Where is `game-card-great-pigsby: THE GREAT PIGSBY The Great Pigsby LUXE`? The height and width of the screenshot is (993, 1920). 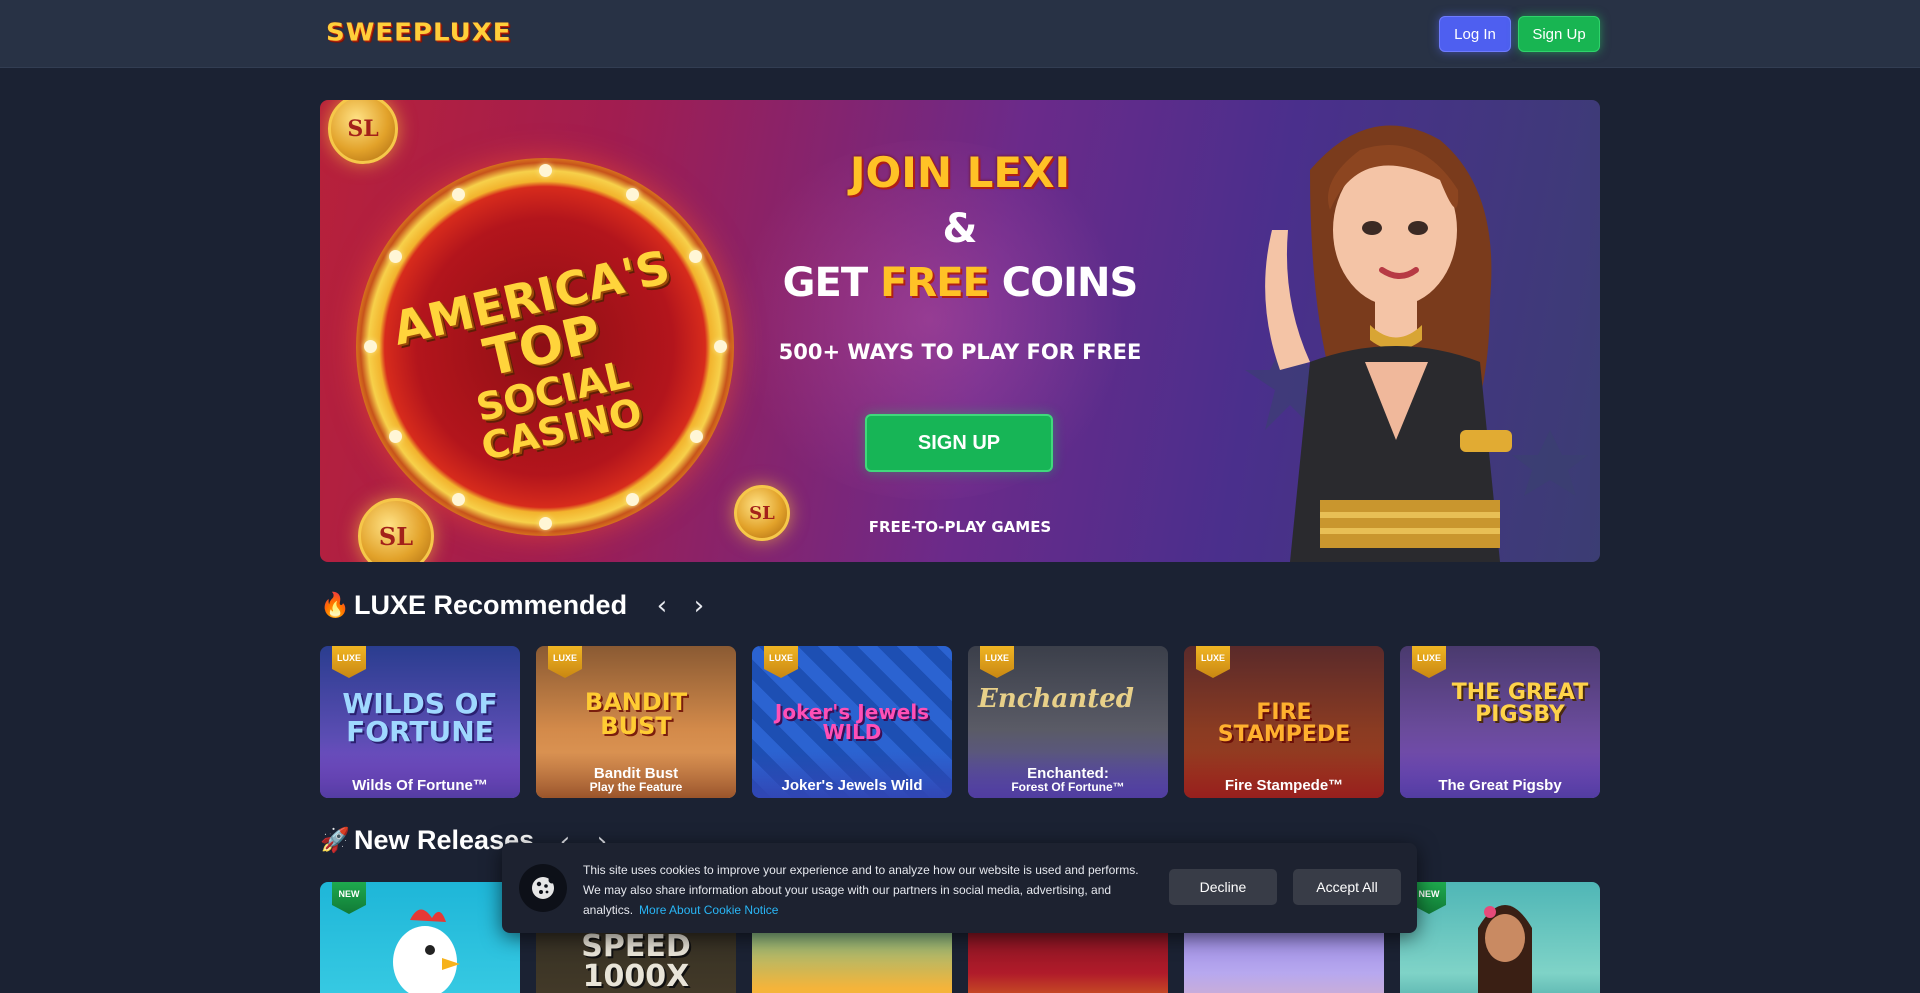
game-card-great-pigsby: THE GREAT PIGSBY The Great Pigsby LUXE is located at coordinates (1500, 722).